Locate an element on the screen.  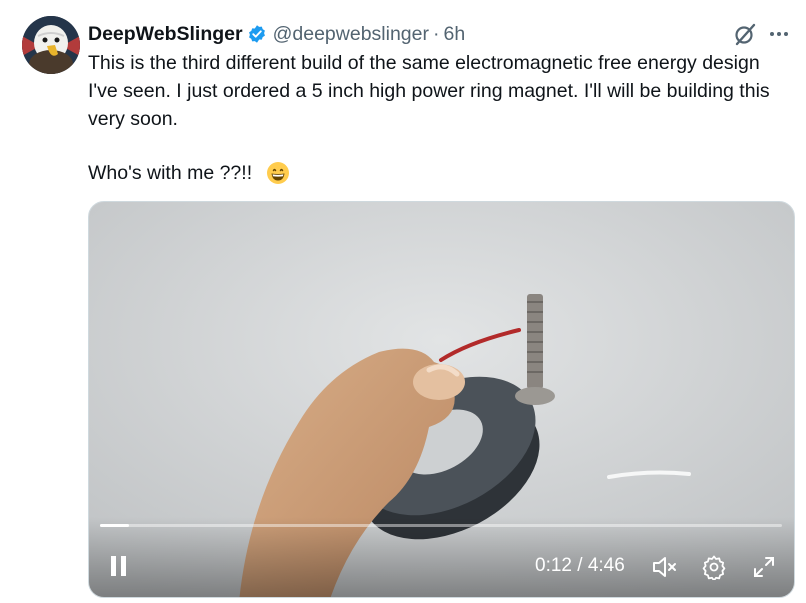
pause-icon is located at coordinates (119, 566).